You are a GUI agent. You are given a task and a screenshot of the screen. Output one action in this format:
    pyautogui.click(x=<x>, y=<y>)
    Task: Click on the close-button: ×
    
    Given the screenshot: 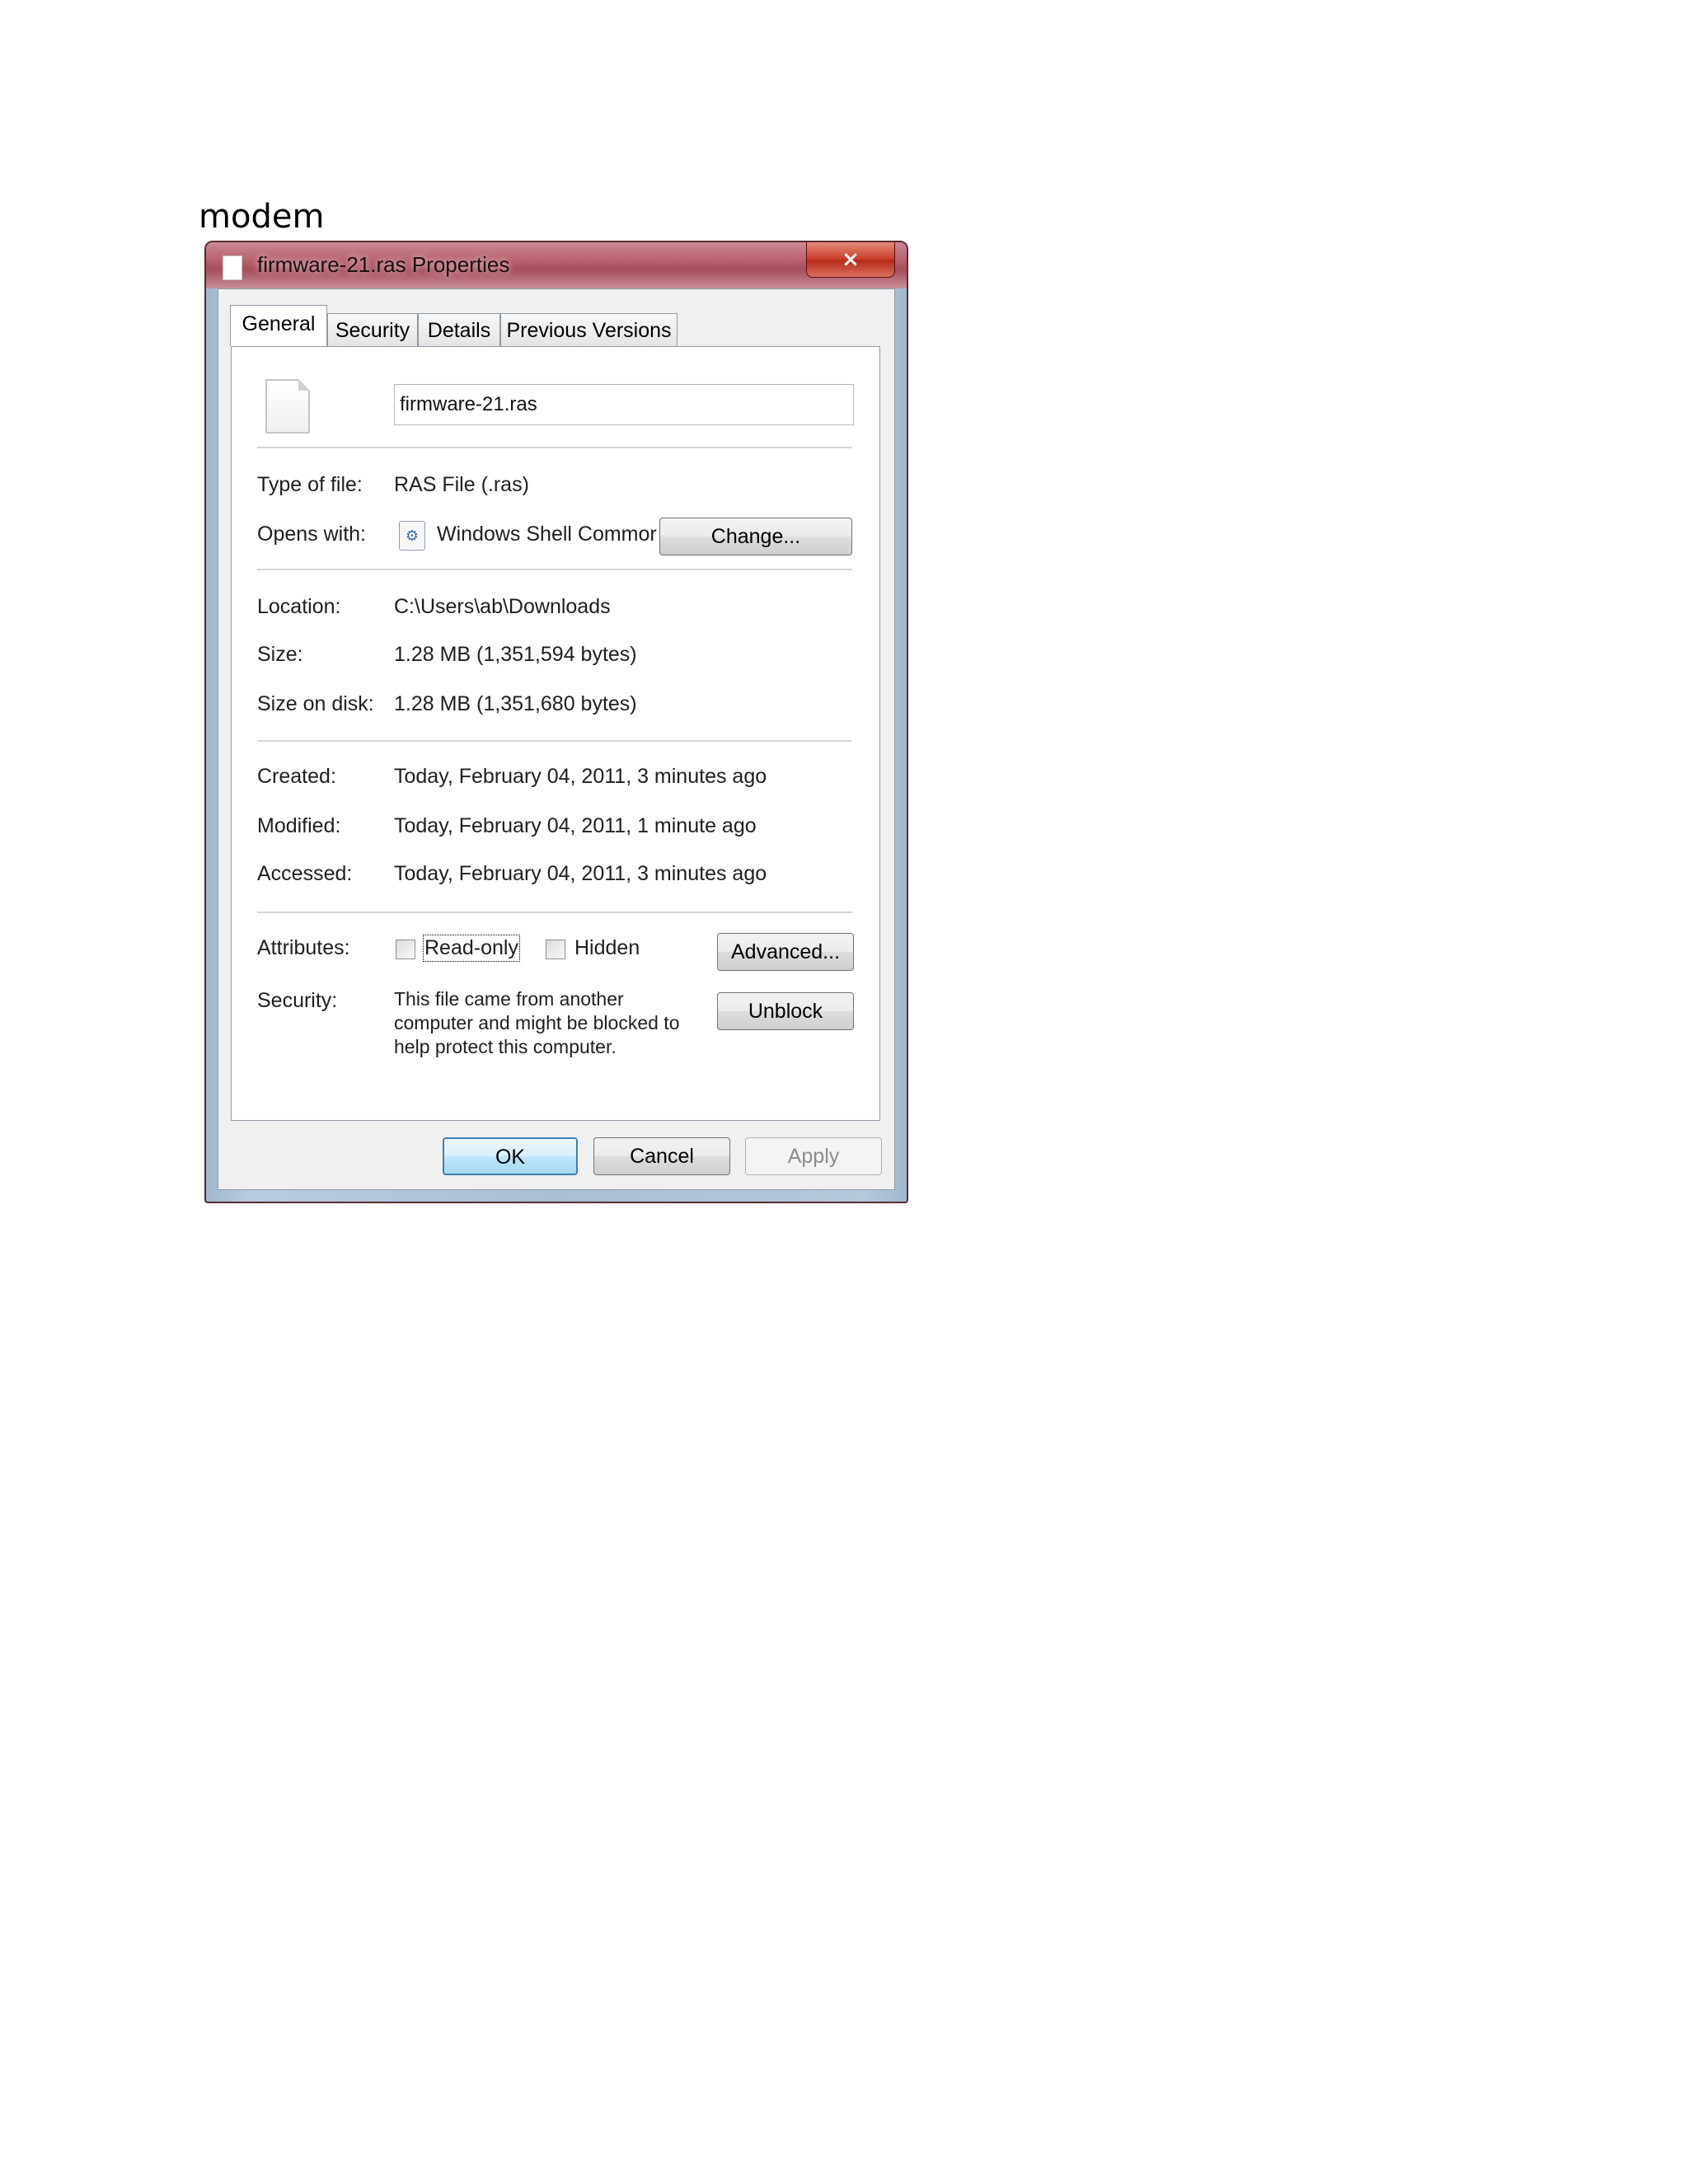 What is the action you would take?
    pyautogui.click(x=850, y=260)
    